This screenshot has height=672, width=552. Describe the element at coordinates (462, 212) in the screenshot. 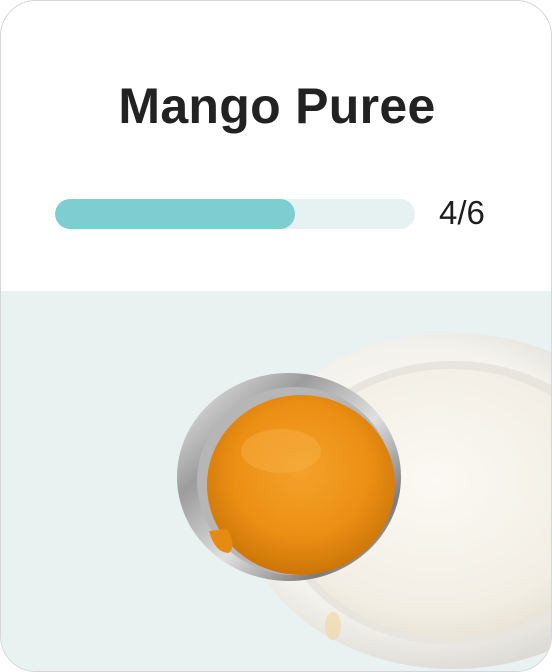

I see `progress-count: 4/6` at that location.